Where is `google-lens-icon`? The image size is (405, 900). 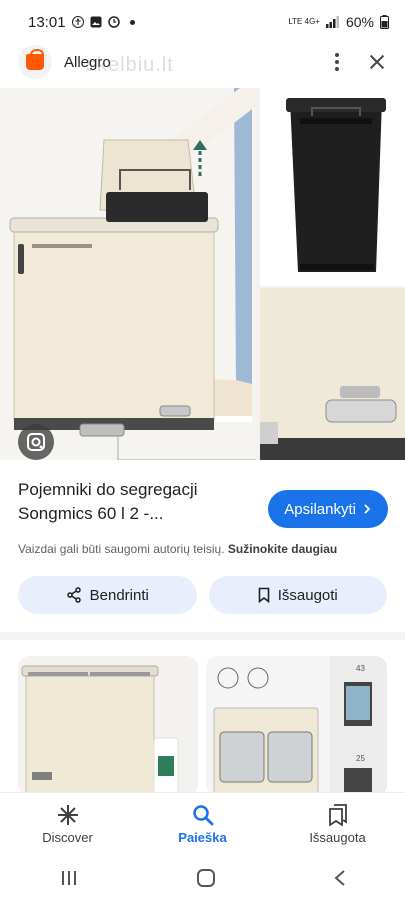 google-lens-icon is located at coordinates (36, 442).